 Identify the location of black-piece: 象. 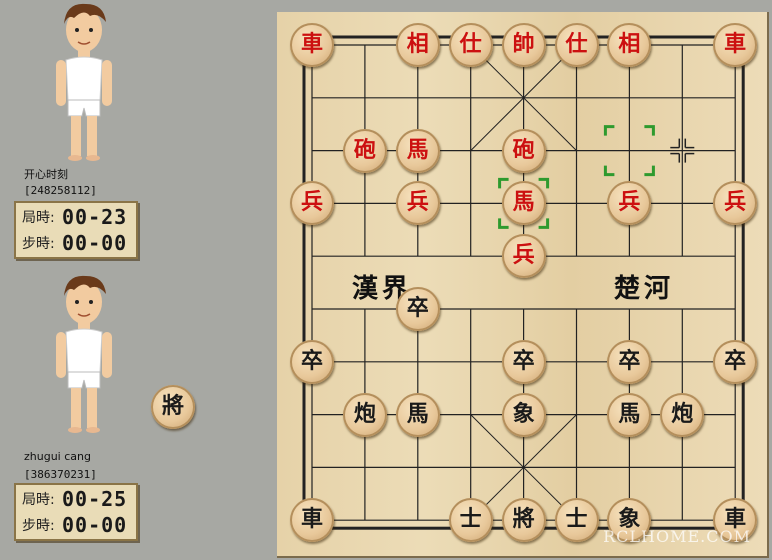
(523, 414).